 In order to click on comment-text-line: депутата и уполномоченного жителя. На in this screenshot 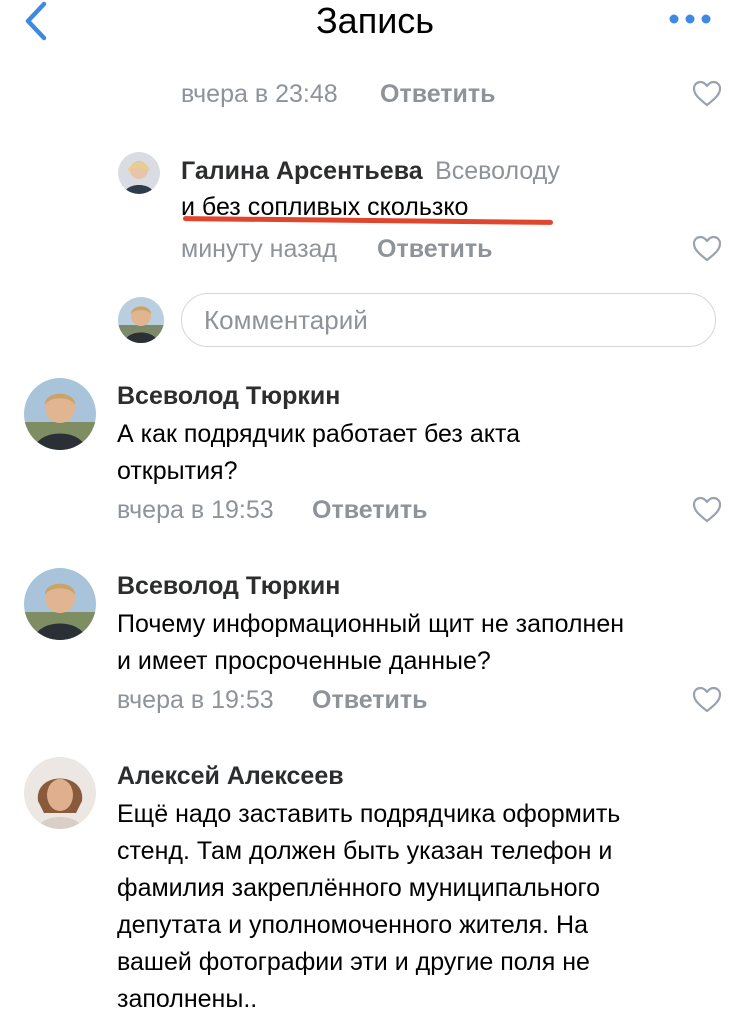, I will do `click(352, 925)`.